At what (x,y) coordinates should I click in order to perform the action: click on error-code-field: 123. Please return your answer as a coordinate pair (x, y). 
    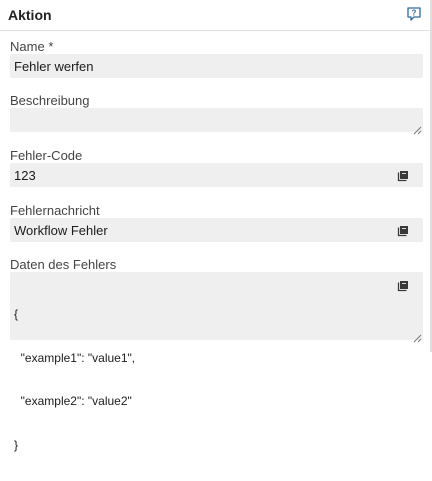
    Looking at the image, I should click on (216, 175).